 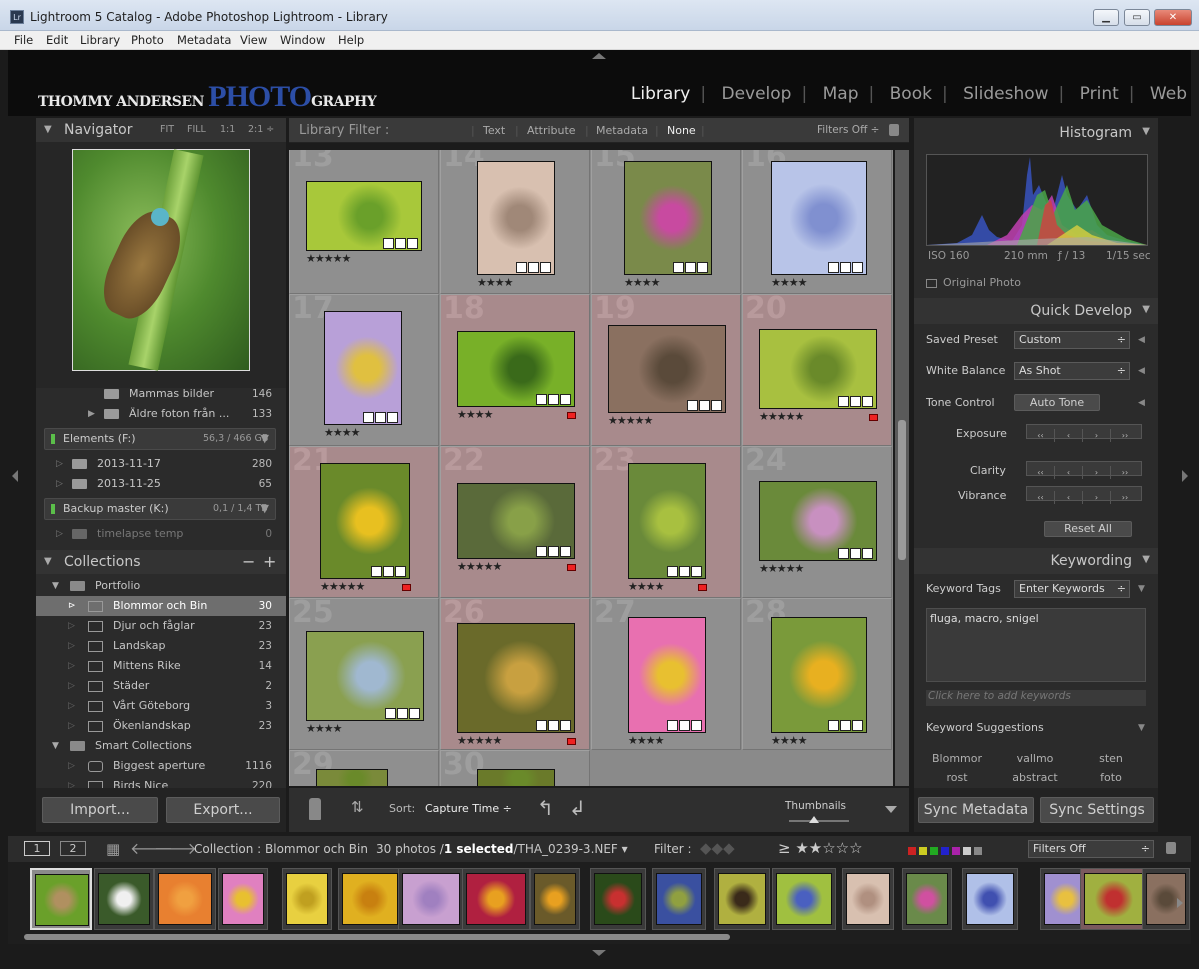 What do you see at coordinates (1035, 777) in the screenshot?
I see `keyword-suggestion: abstract` at bounding box center [1035, 777].